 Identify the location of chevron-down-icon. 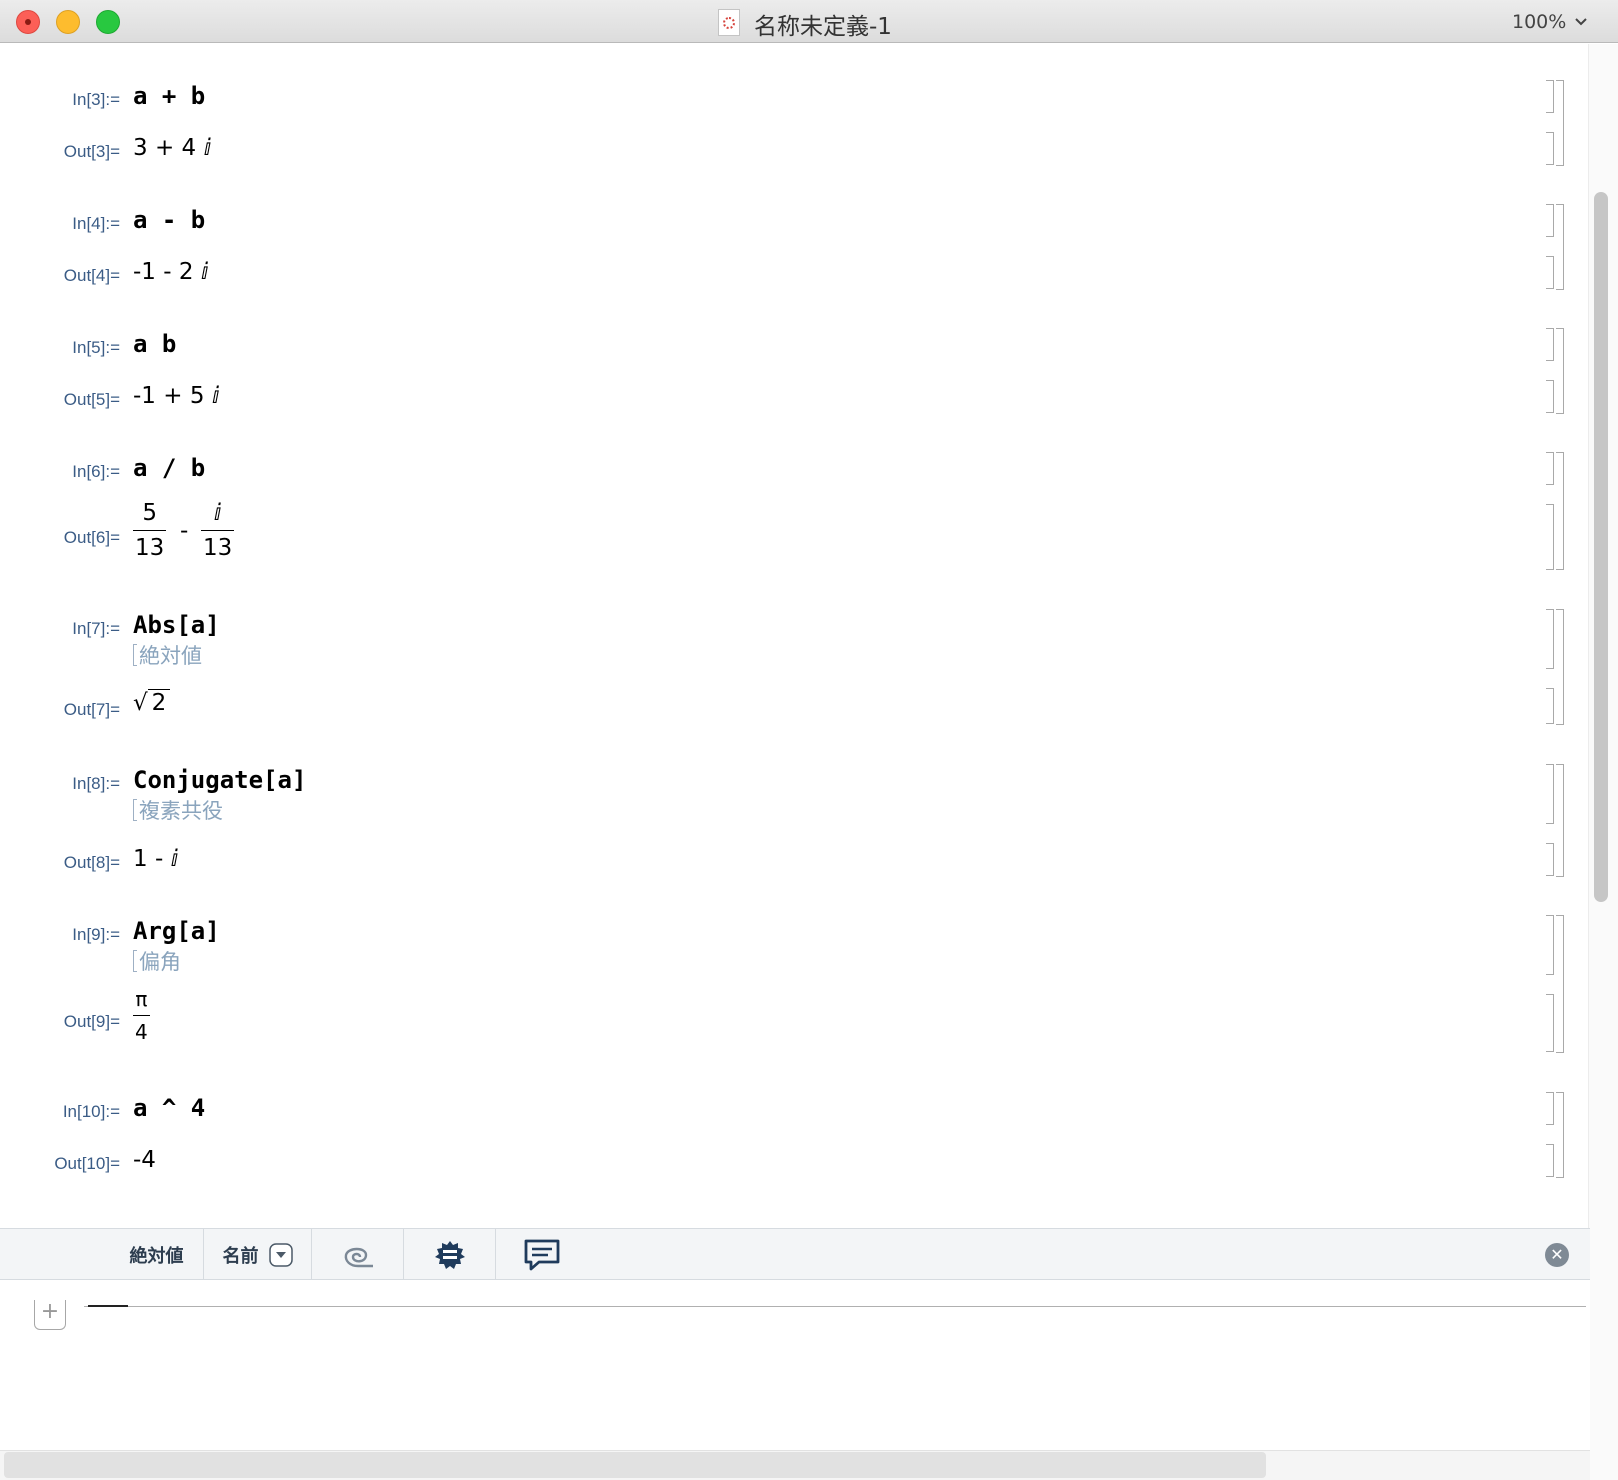
(1581, 22).